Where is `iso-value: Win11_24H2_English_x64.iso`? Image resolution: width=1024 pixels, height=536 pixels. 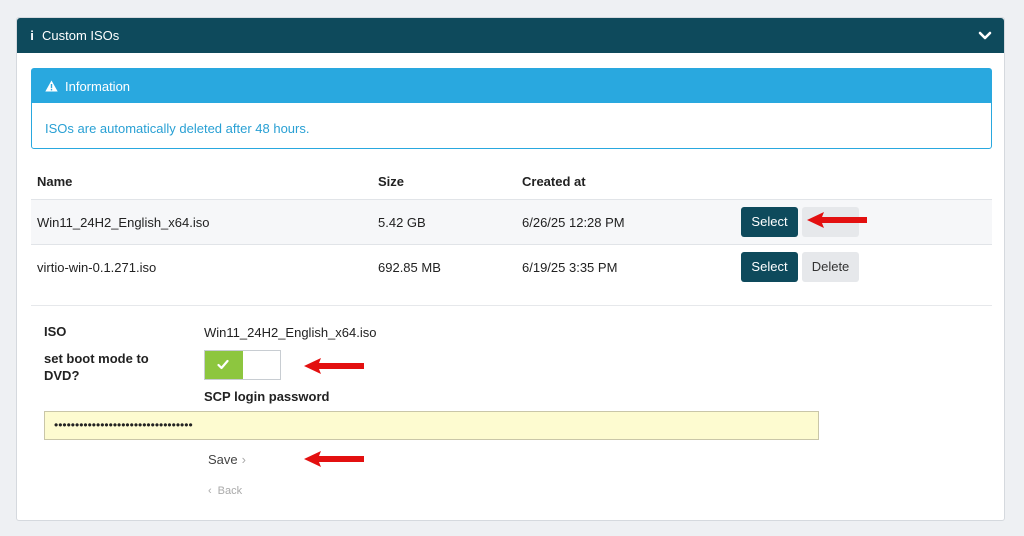
iso-value: Win11_24H2_English_x64.iso is located at coordinates (290, 332).